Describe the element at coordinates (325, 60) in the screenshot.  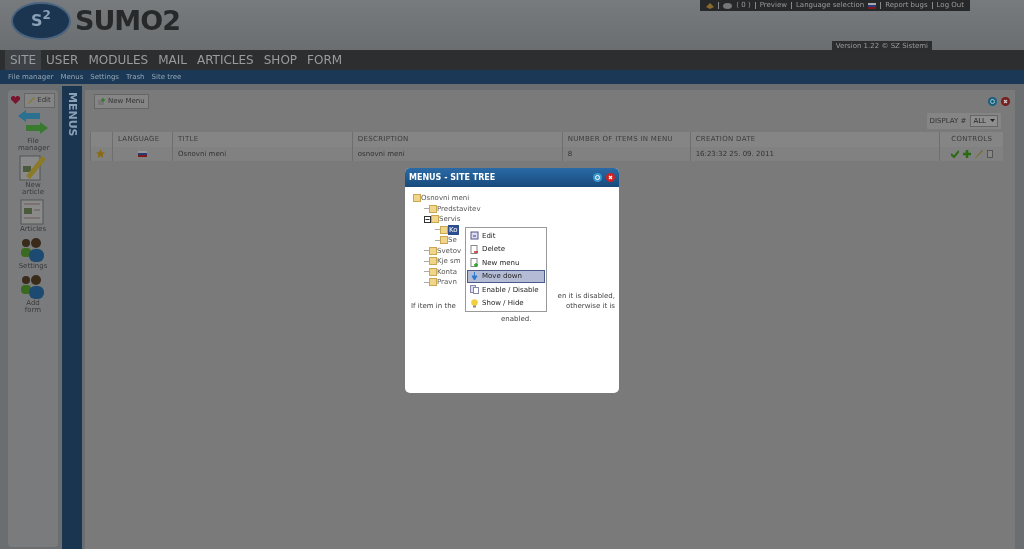
I see `nav-tab: FORM` at that location.